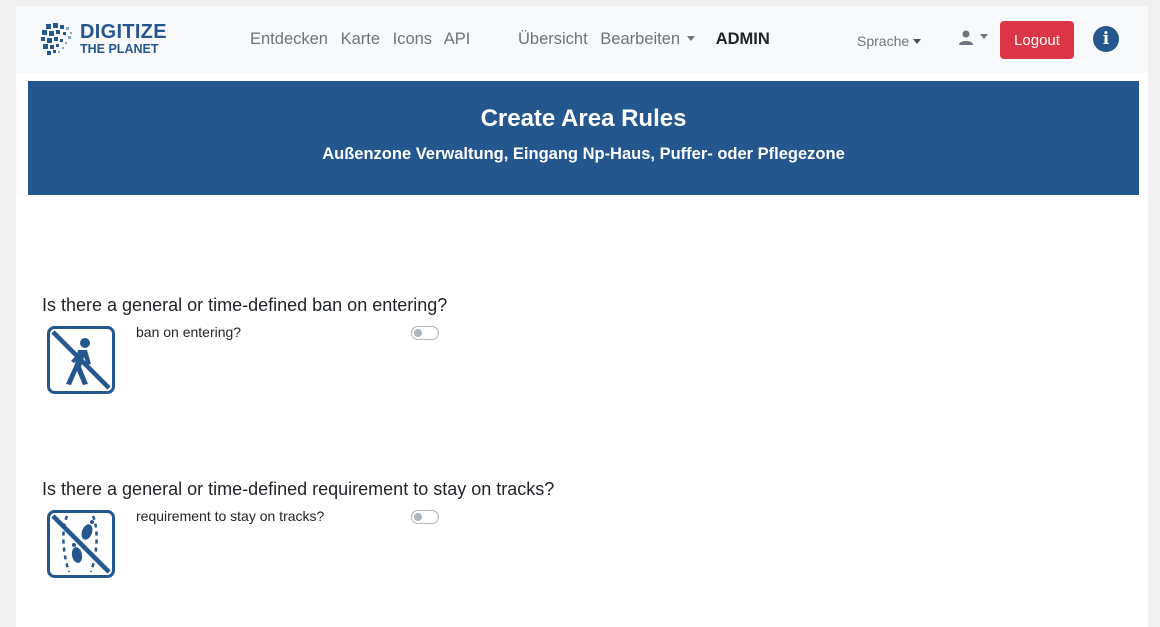  Describe the element at coordinates (457, 39) in the screenshot. I see `nav-api: API` at that location.